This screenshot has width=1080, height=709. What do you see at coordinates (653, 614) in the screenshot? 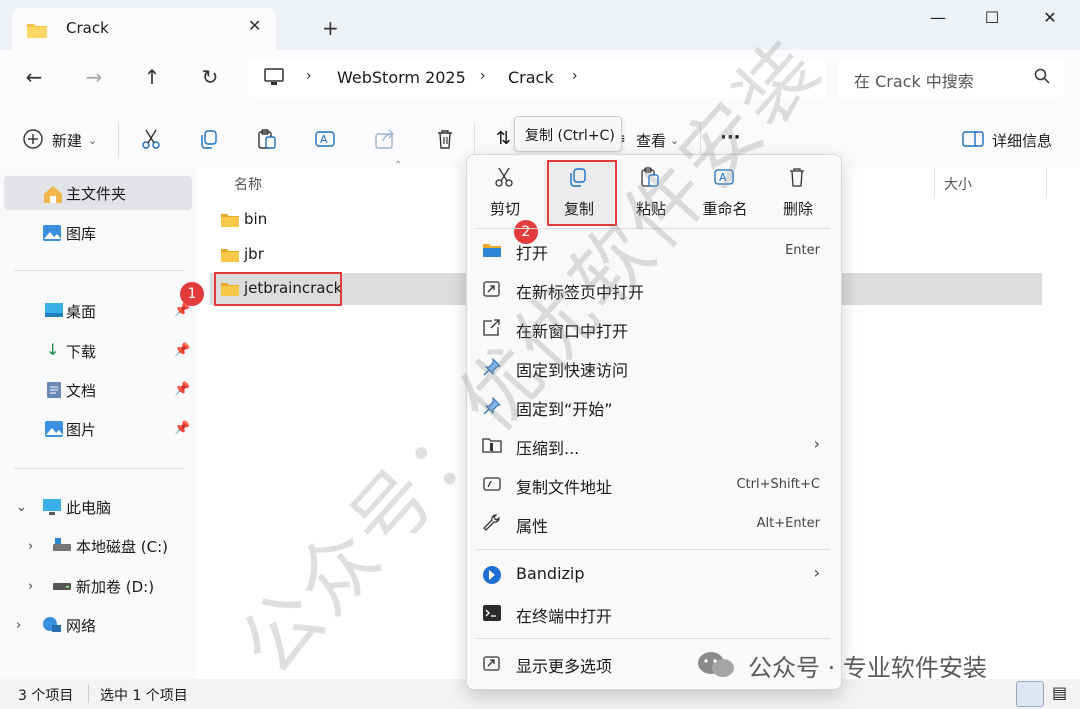
I see `menu-item-open-terminal: 在终端中打开` at bounding box center [653, 614].